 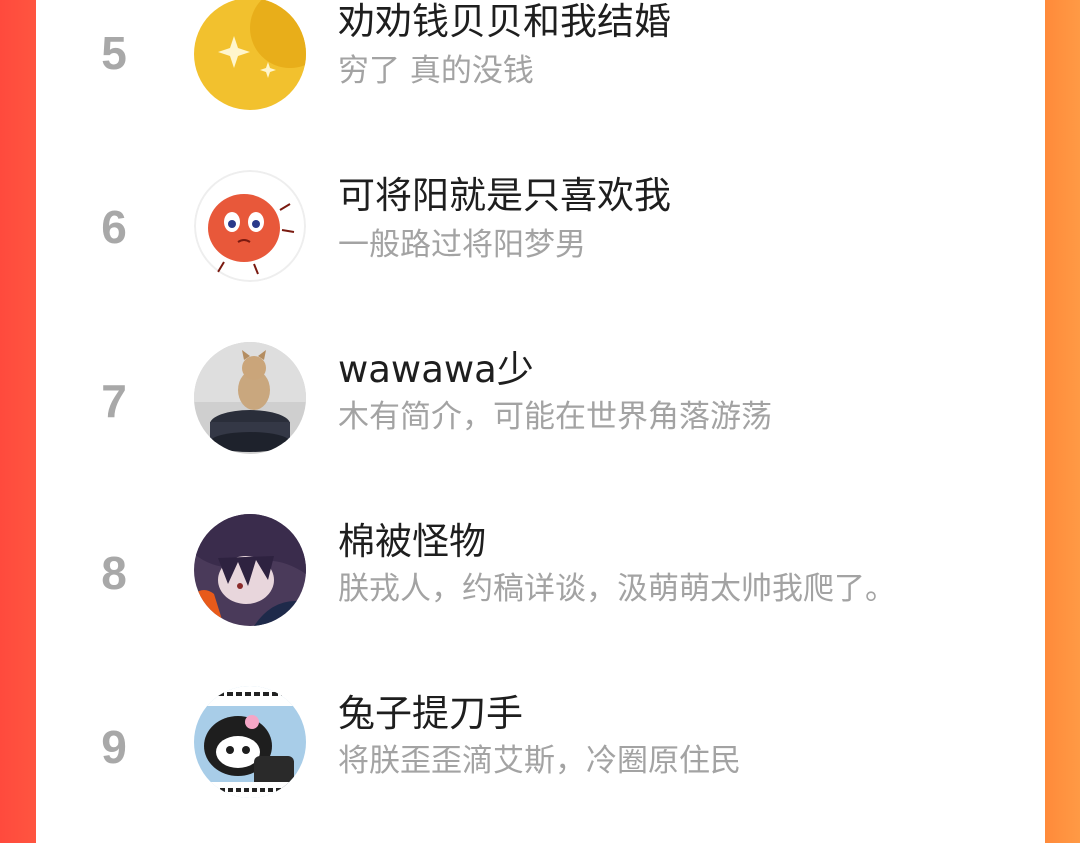 I want to click on cat-in-pot-avatar-icon, so click(x=250, y=398).